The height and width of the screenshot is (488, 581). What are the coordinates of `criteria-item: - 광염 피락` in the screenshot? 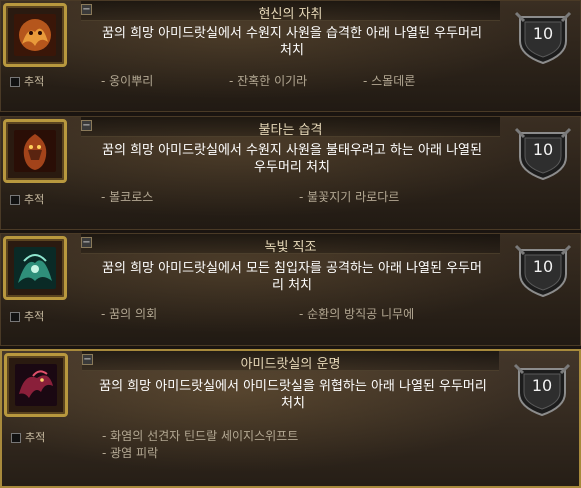 It's located at (130, 453).